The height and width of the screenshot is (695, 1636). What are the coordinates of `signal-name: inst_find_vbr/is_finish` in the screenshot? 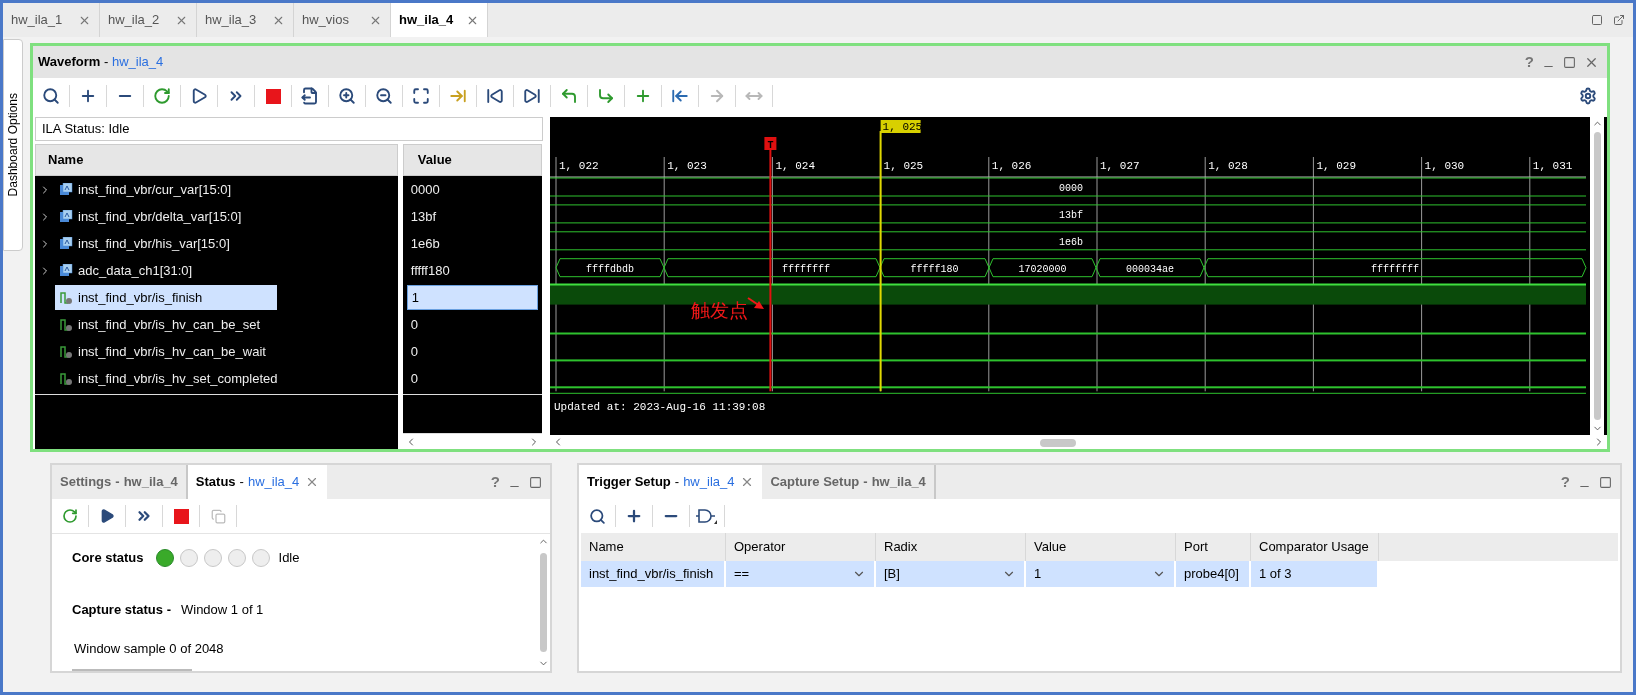 It's located at (166, 297).